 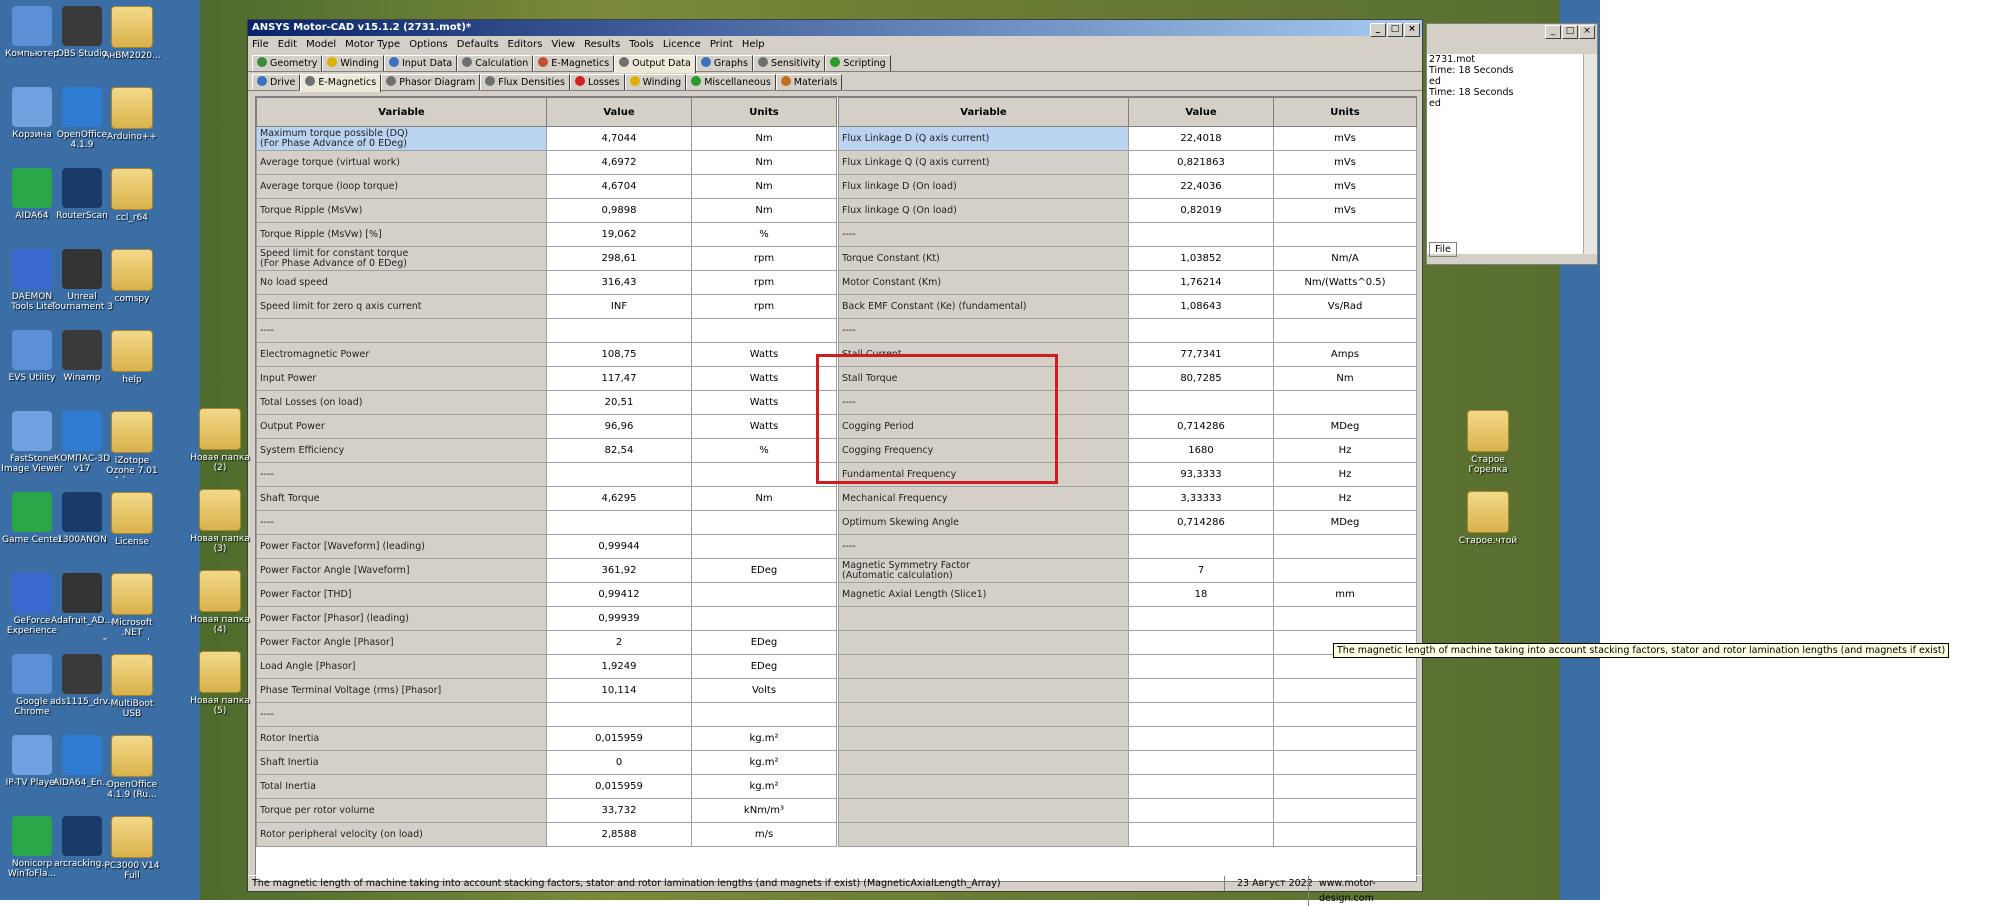 I want to click on table-row: Torque per rotor volume 33,732 kNm/m³, so click(x=546, y=810).